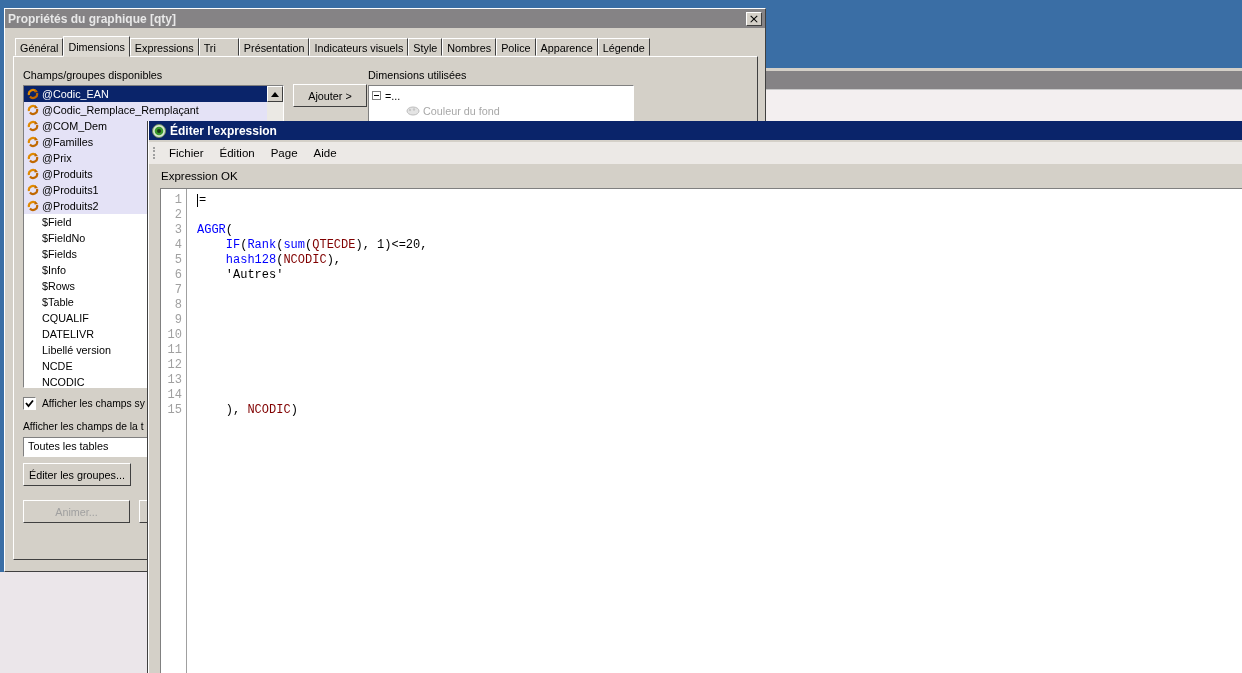 This screenshot has width=1242, height=673. I want to click on table-filter-label: Afficher les champs de la t, so click(84, 426).